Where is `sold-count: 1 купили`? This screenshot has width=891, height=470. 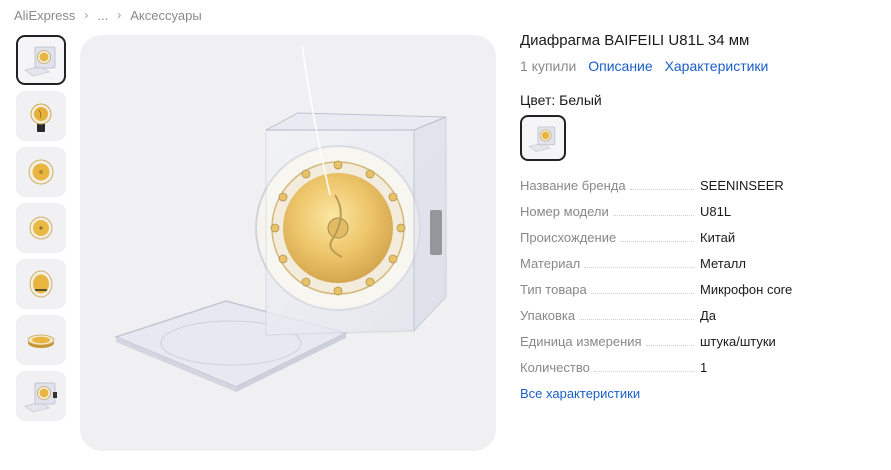
sold-count: 1 купили is located at coordinates (548, 66).